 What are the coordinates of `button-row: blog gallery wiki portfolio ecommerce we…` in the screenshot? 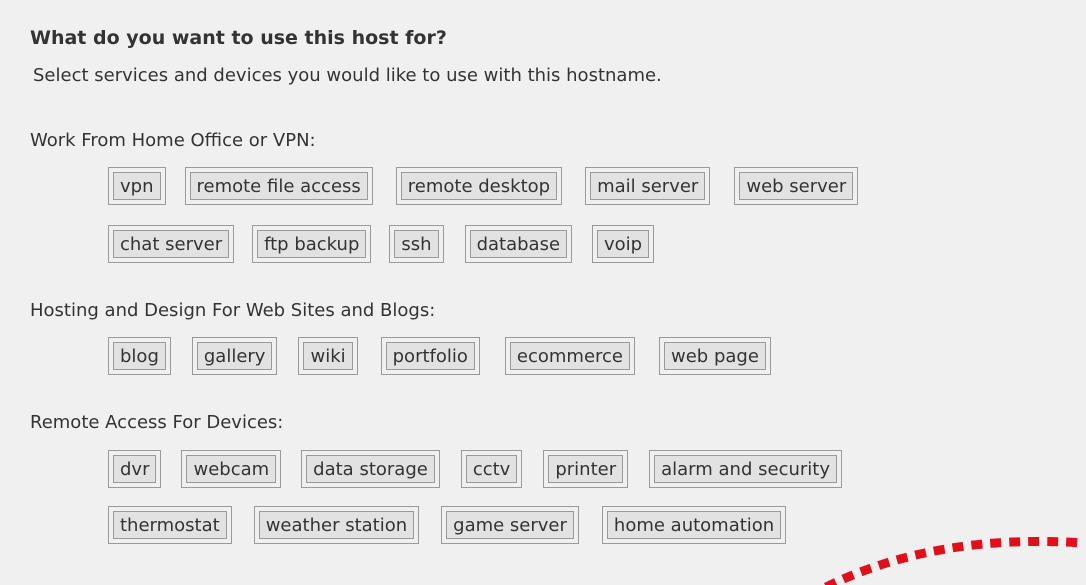 It's located at (444, 356).